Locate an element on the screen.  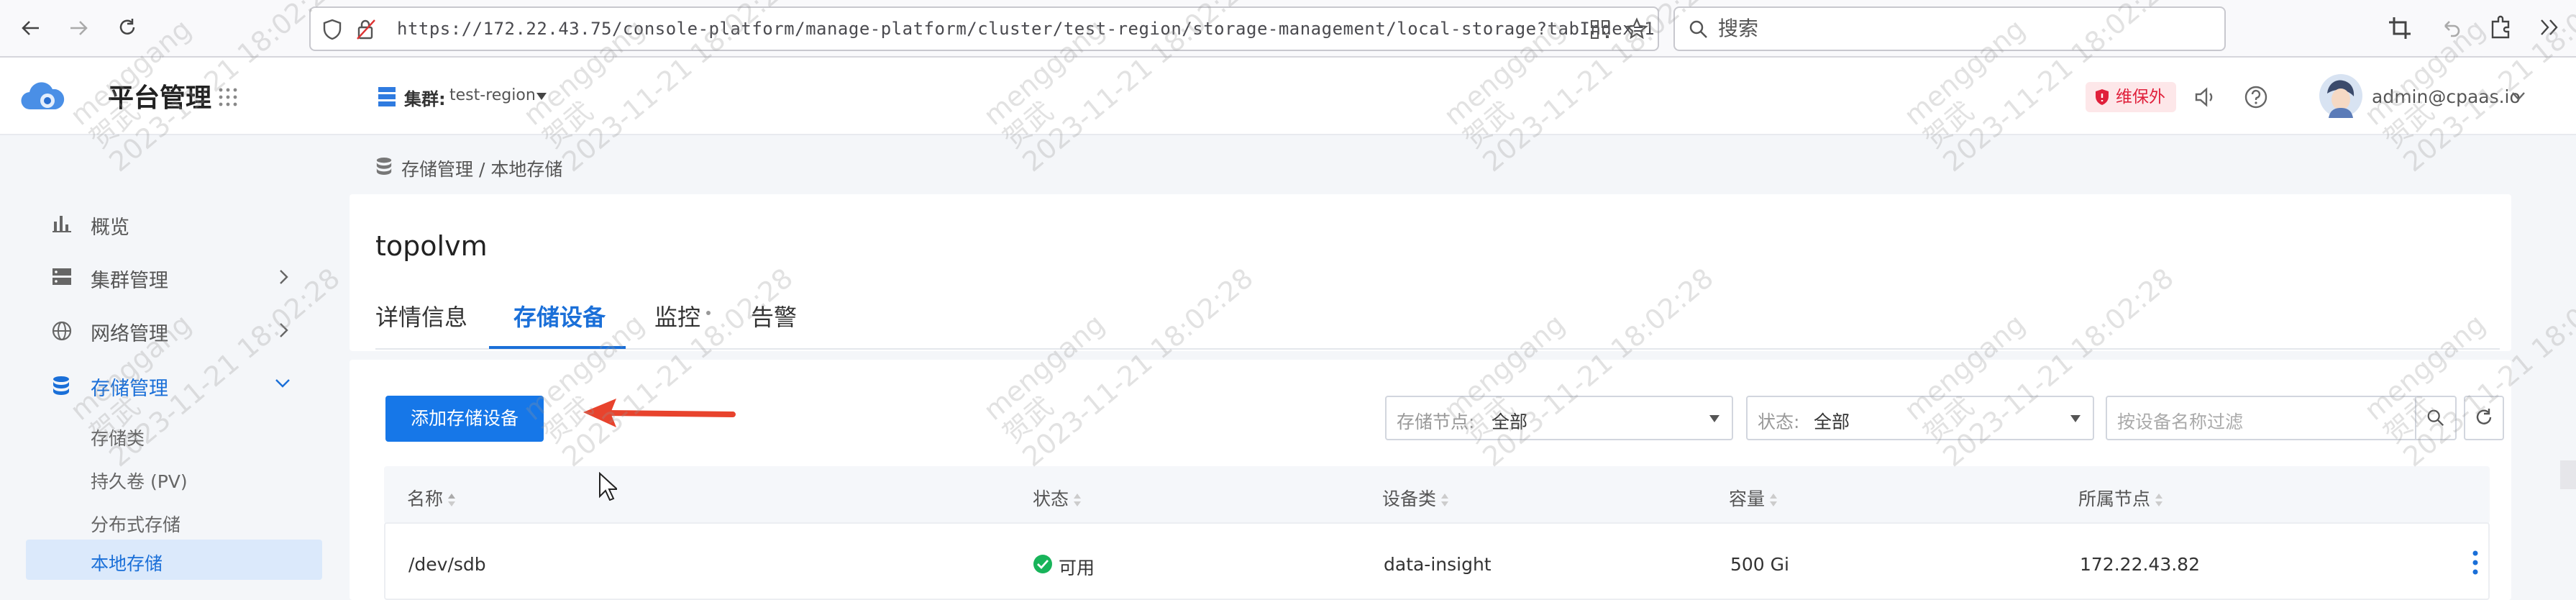
browser-search-bar: 搜索 is located at coordinates (1949, 28).